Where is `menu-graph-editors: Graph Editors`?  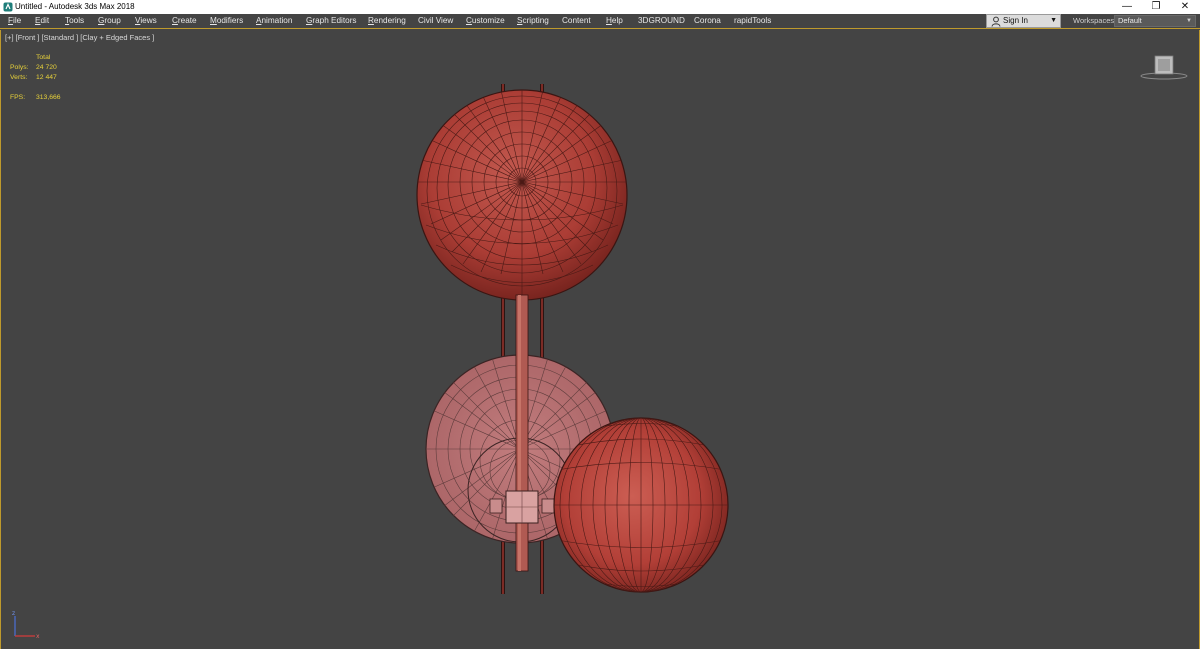 menu-graph-editors: Graph Editors is located at coordinates (331, 21).